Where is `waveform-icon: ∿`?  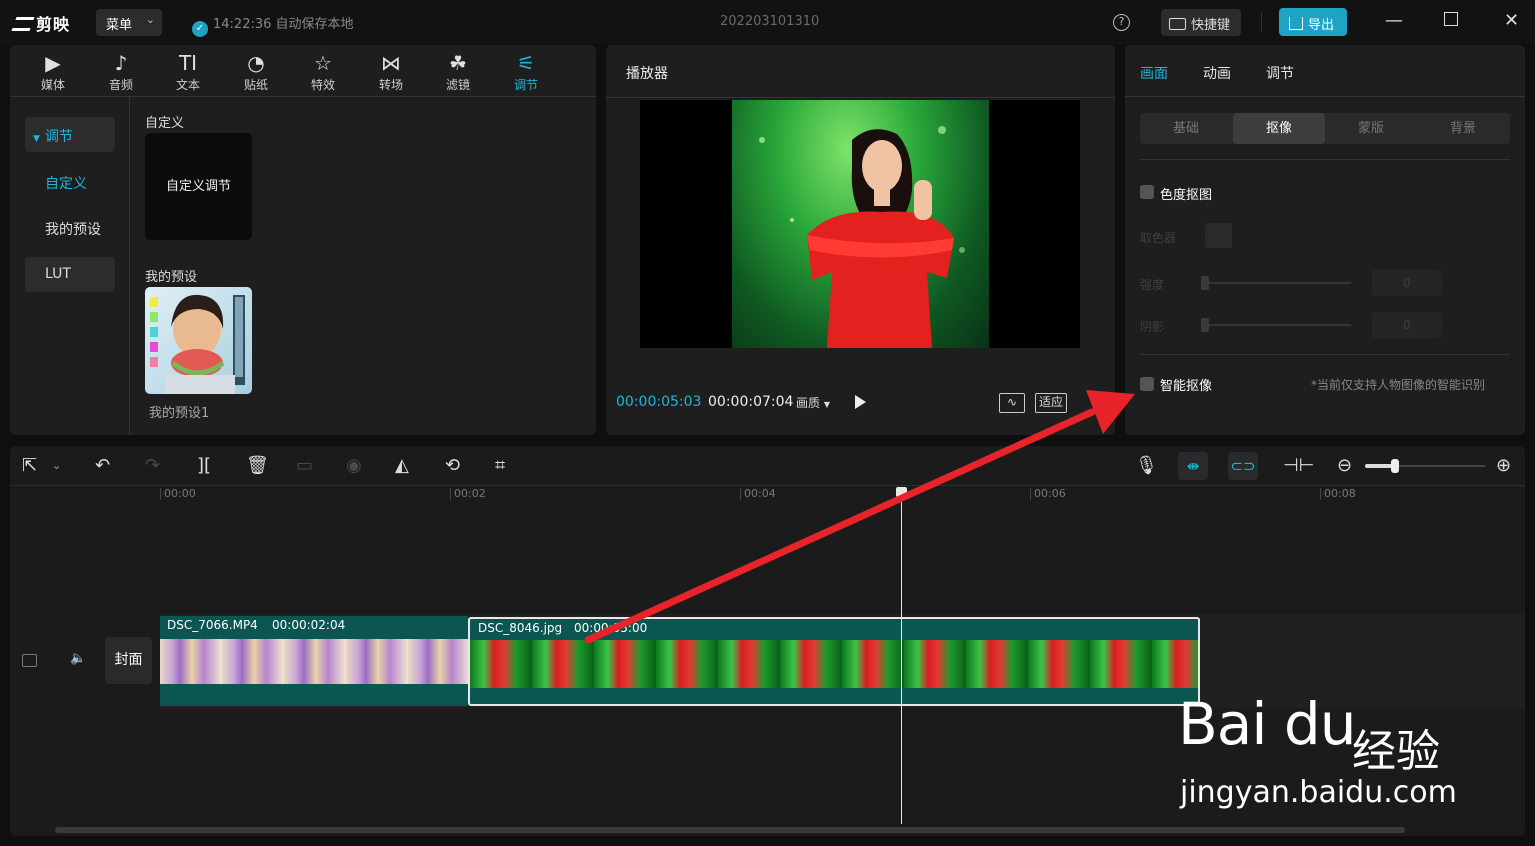
waveform-icon: ∿ is located at coordinates (1012, 403).